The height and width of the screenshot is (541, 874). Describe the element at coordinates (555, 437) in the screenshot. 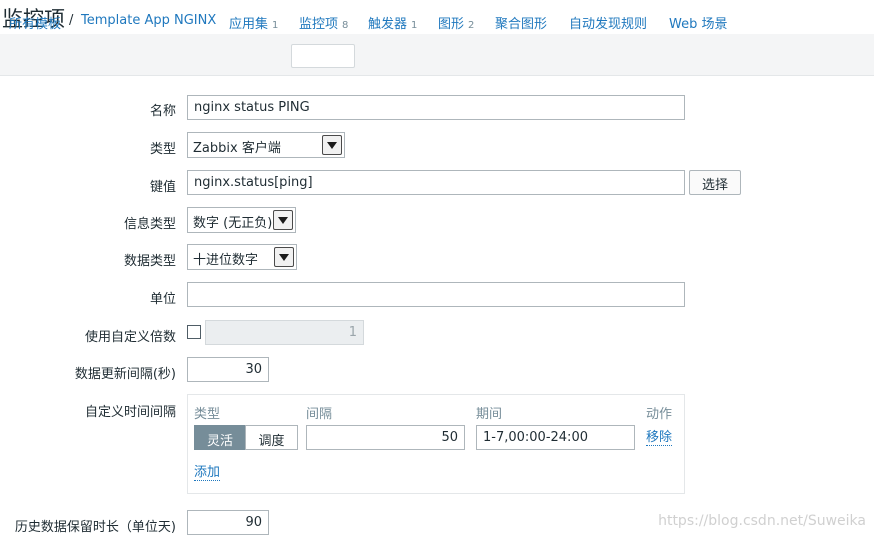

I see `custom-period-field` at that location.